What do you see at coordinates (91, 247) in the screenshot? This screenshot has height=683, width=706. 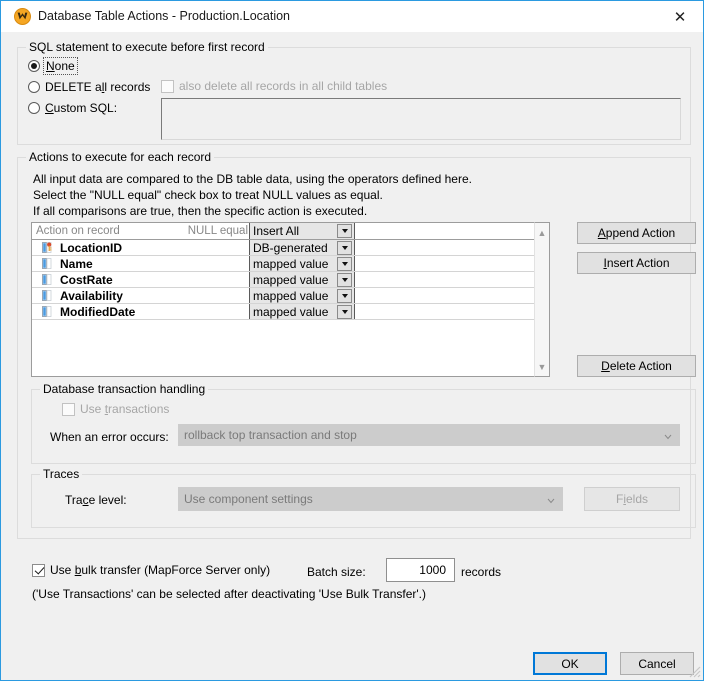 I see `row-column-name: LocationID` at bounding box center [91, 247].